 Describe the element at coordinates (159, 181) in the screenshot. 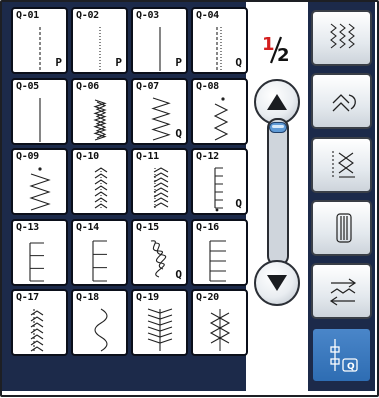

I see `stitch-tile-q-11: Q-11` at that location.